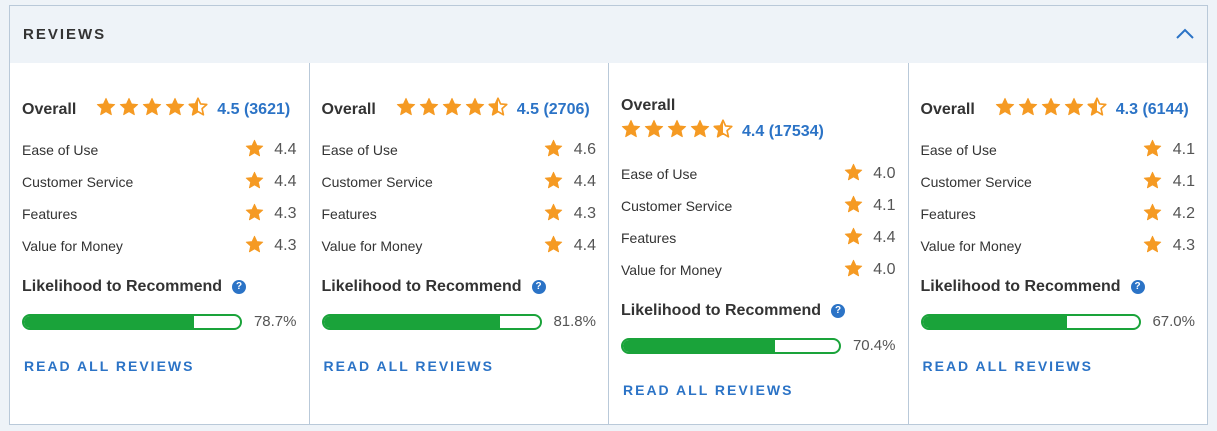 The width and height of the screenshot is (1217, 431). What do you see at coordinates (1173, 321) in the screenshot?
I see `recommend-percent: 67.0%` at bounding box center [1173, 321].